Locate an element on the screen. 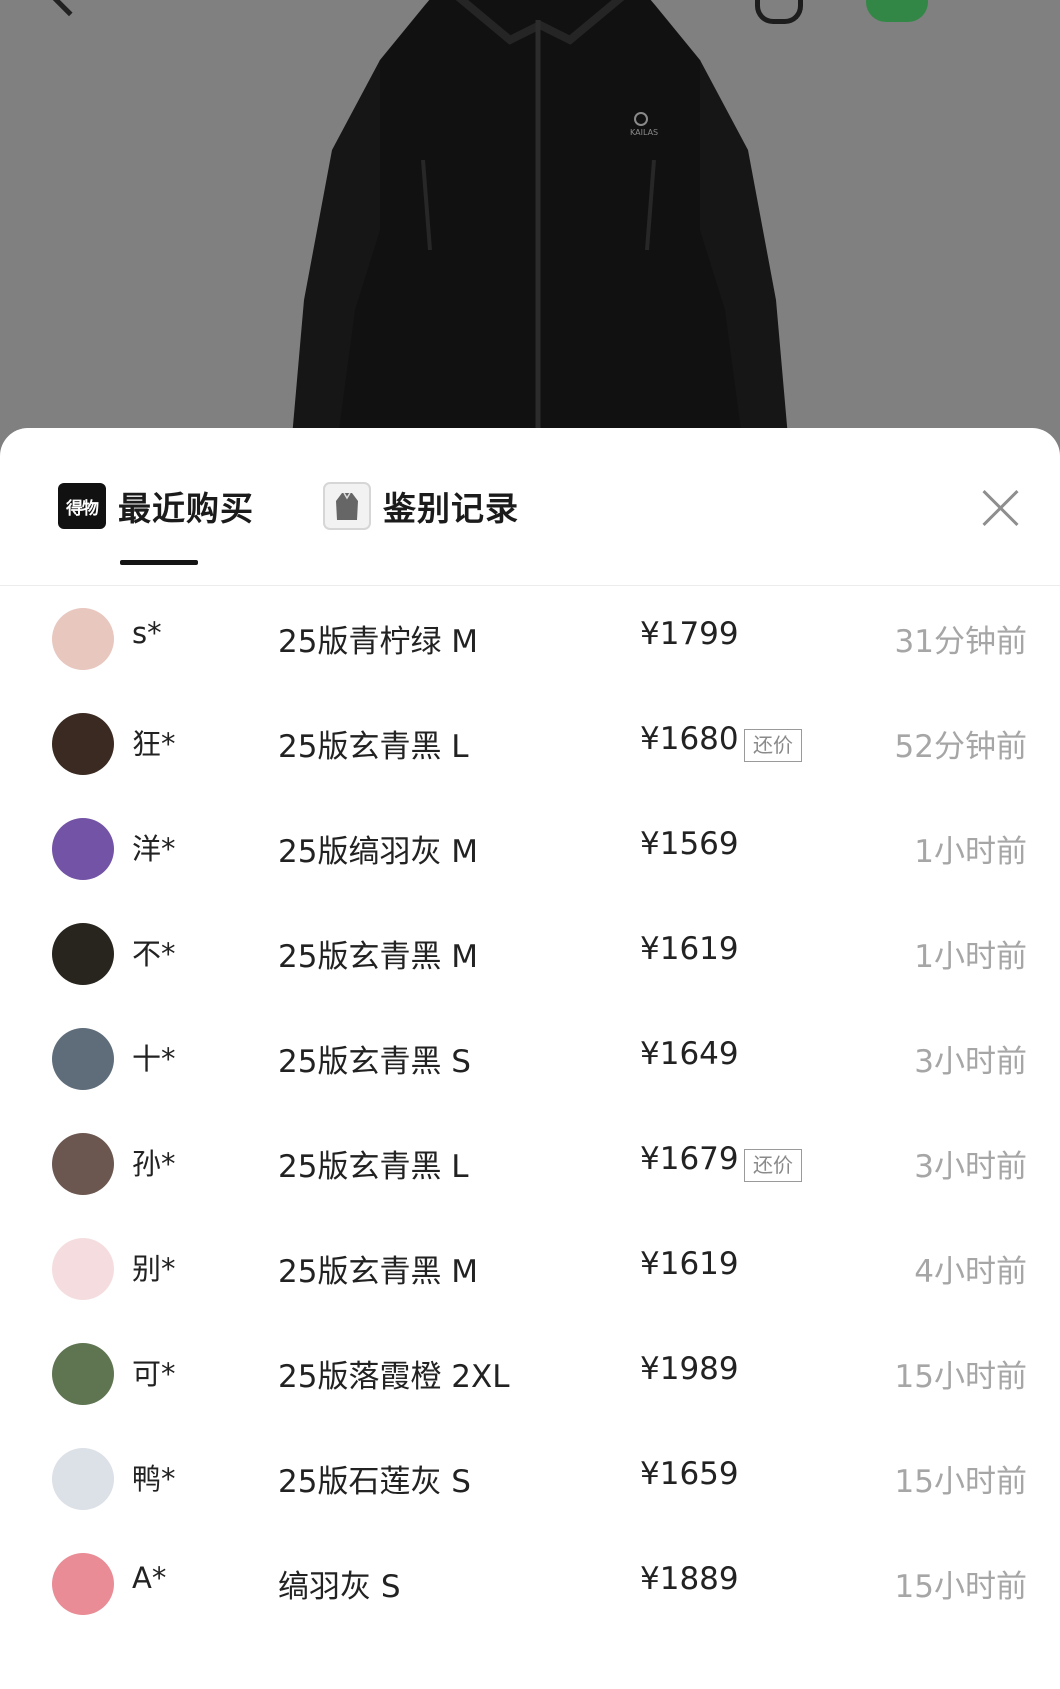 The image size is (1060, 1689). purchase-time: 31分钟前 is located at coordinates (960, 642).